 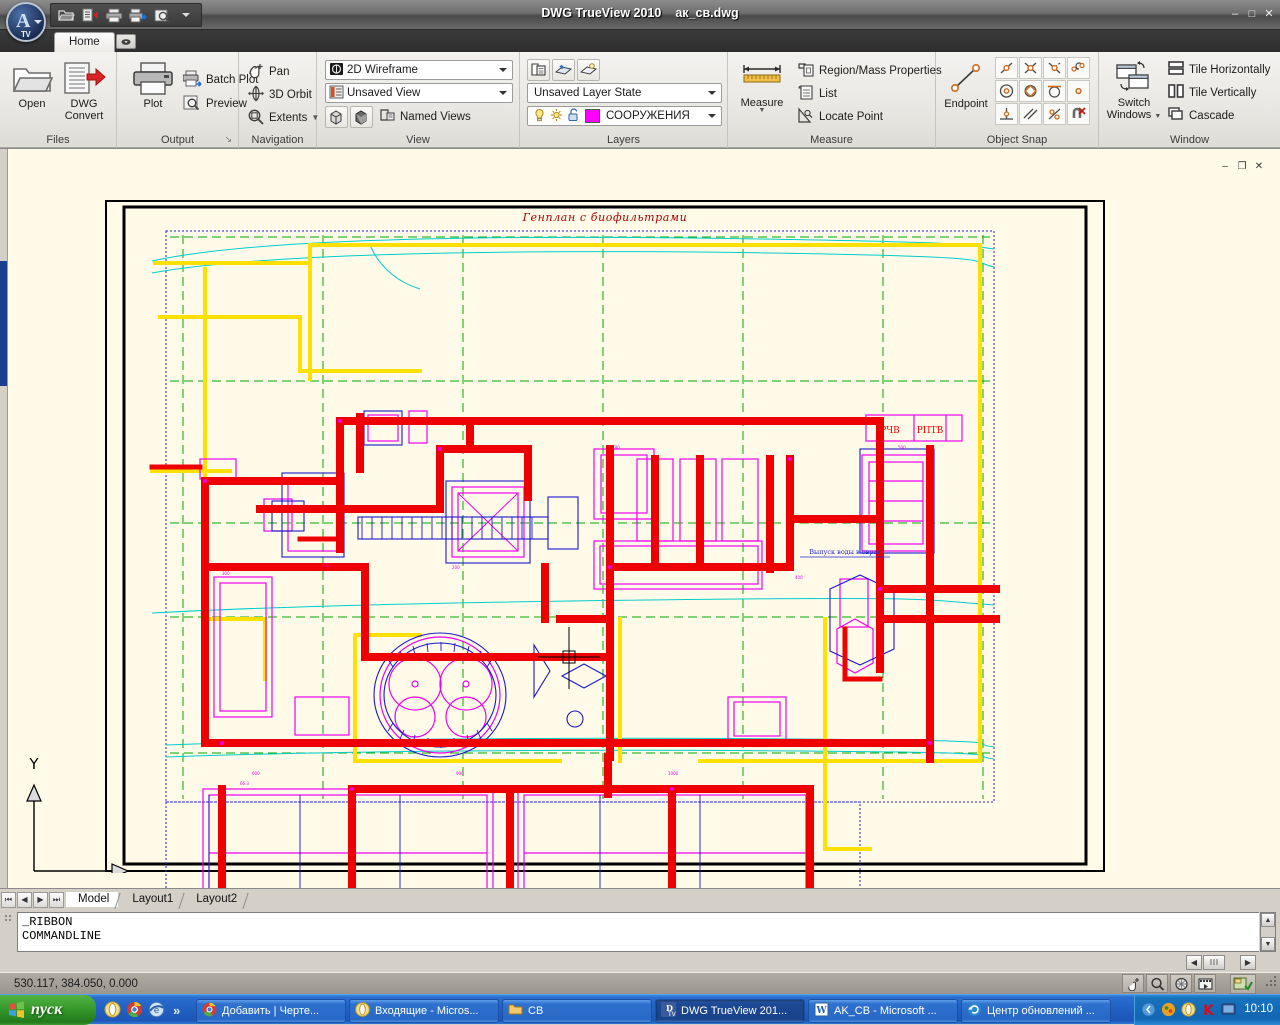 What do you see at coordinates (1149, 1010) in the screenshot?
I see `show-hidden-icons-icon` at bounding box center [1149, 1010].